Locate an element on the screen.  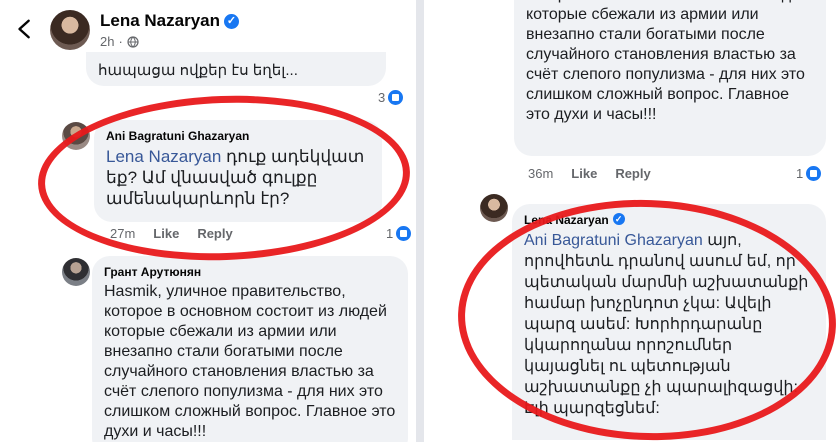
panel-divider is located at coordinates (420, 221).